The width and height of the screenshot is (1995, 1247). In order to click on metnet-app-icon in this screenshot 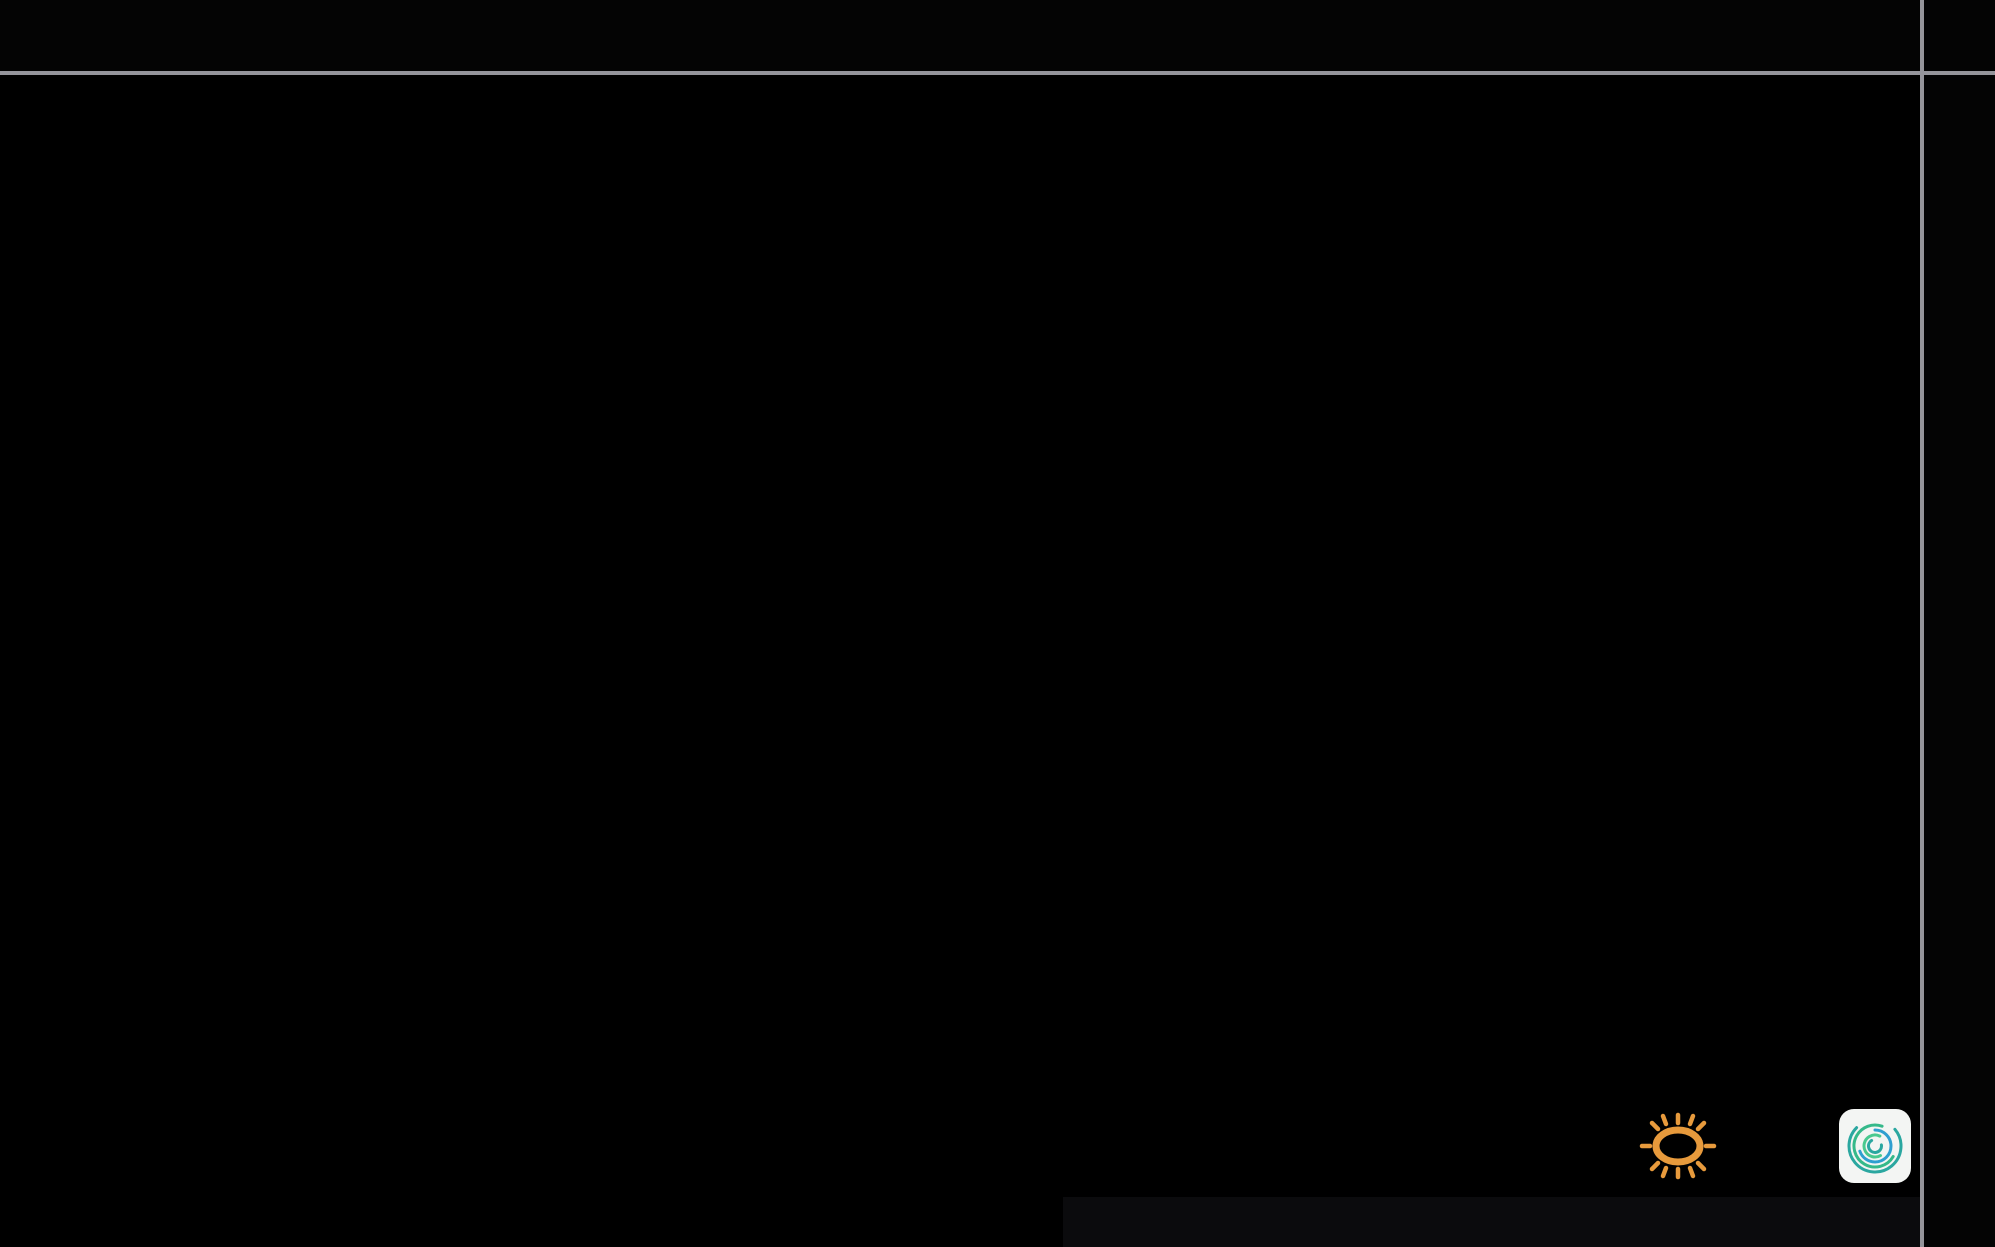, I will do `click(1875, 1146)`.